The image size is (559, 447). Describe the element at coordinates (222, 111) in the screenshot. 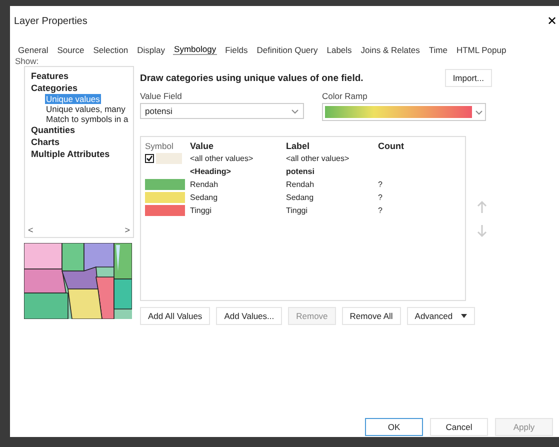

I see `value-field-dropdown: potensi` at that location.